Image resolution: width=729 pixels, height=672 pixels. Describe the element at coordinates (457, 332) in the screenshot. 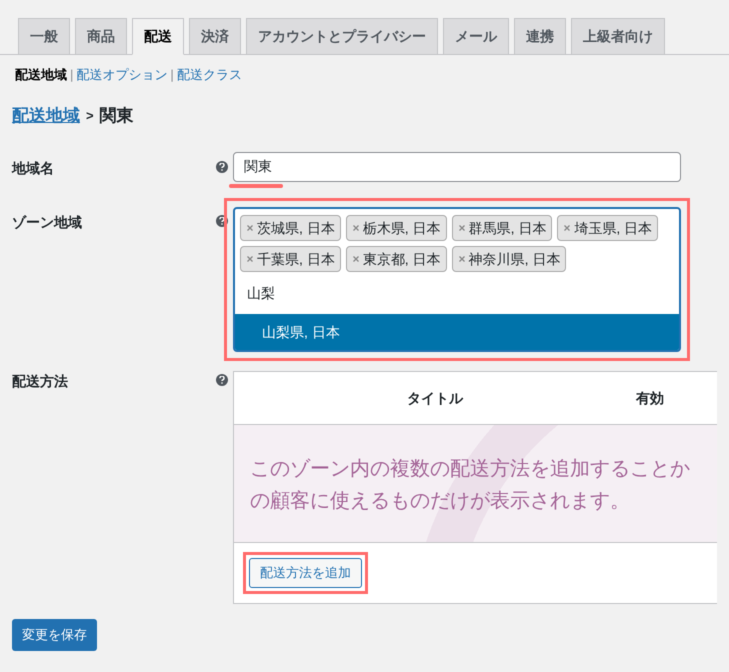

I see `dropdown-option: 山梨県, 日本` at that location.